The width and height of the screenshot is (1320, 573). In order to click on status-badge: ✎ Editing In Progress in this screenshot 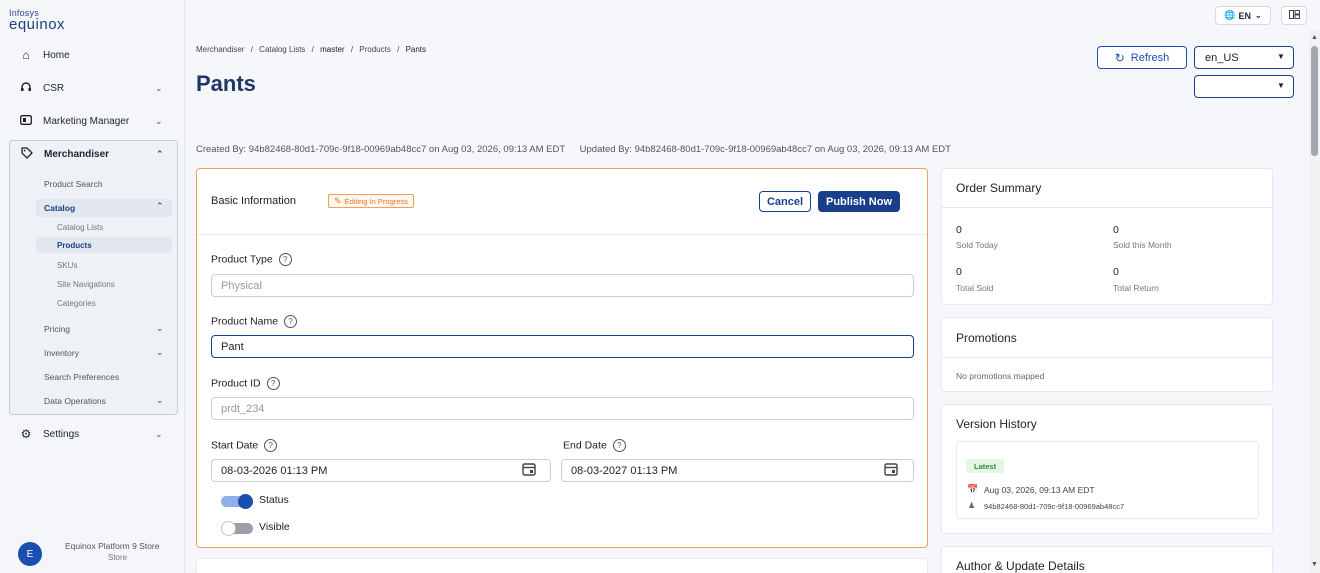, I will do `click(371, 201)`.